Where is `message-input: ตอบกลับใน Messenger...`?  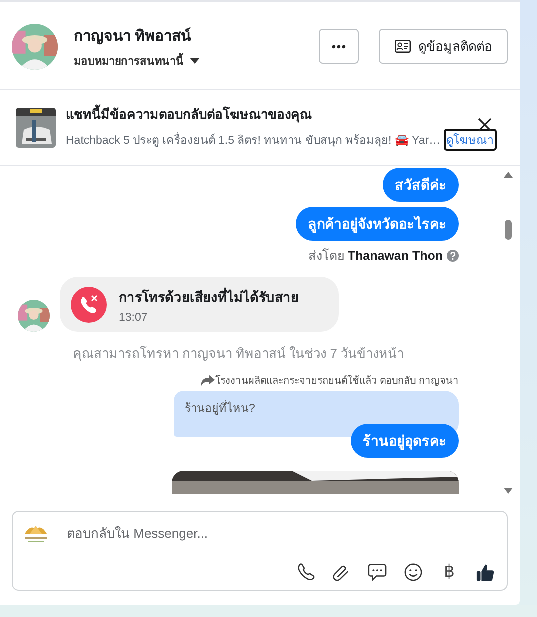
message-input: ตอบกลับใน Messenger... is located at coordinates (280, 533).